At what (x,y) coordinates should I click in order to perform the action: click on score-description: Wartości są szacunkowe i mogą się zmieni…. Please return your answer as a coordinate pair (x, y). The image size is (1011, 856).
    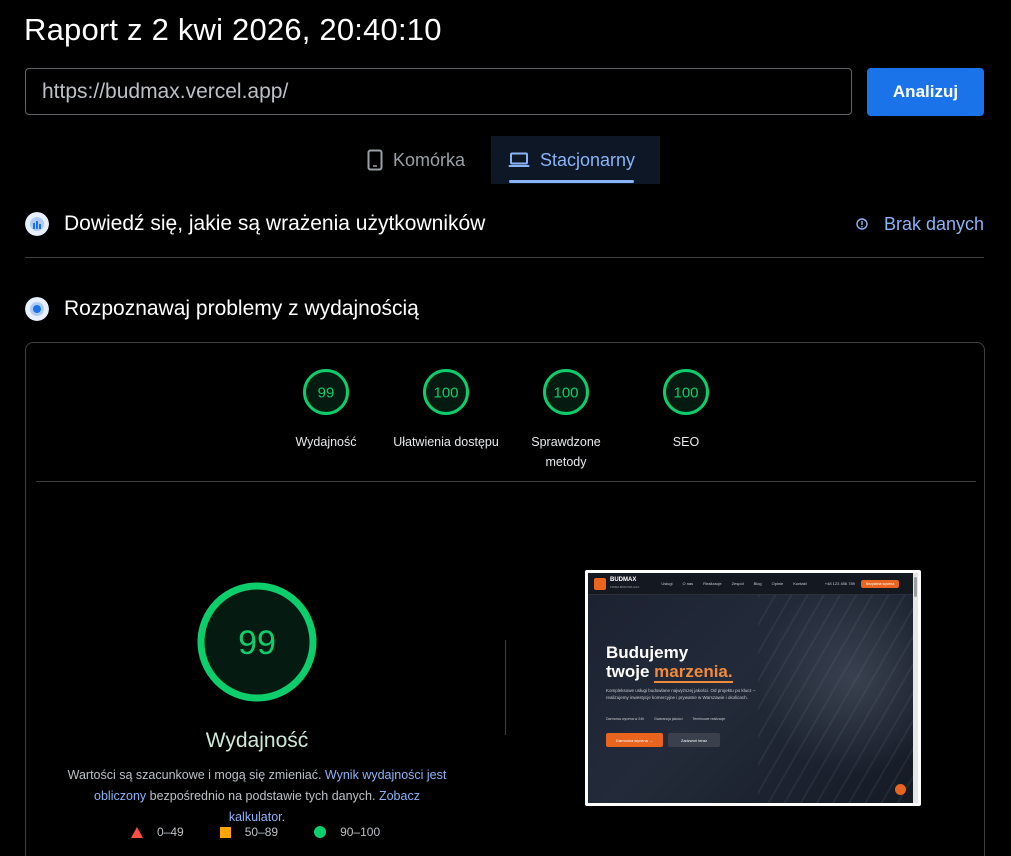
    Looking at the image, I should click on (257, 796).